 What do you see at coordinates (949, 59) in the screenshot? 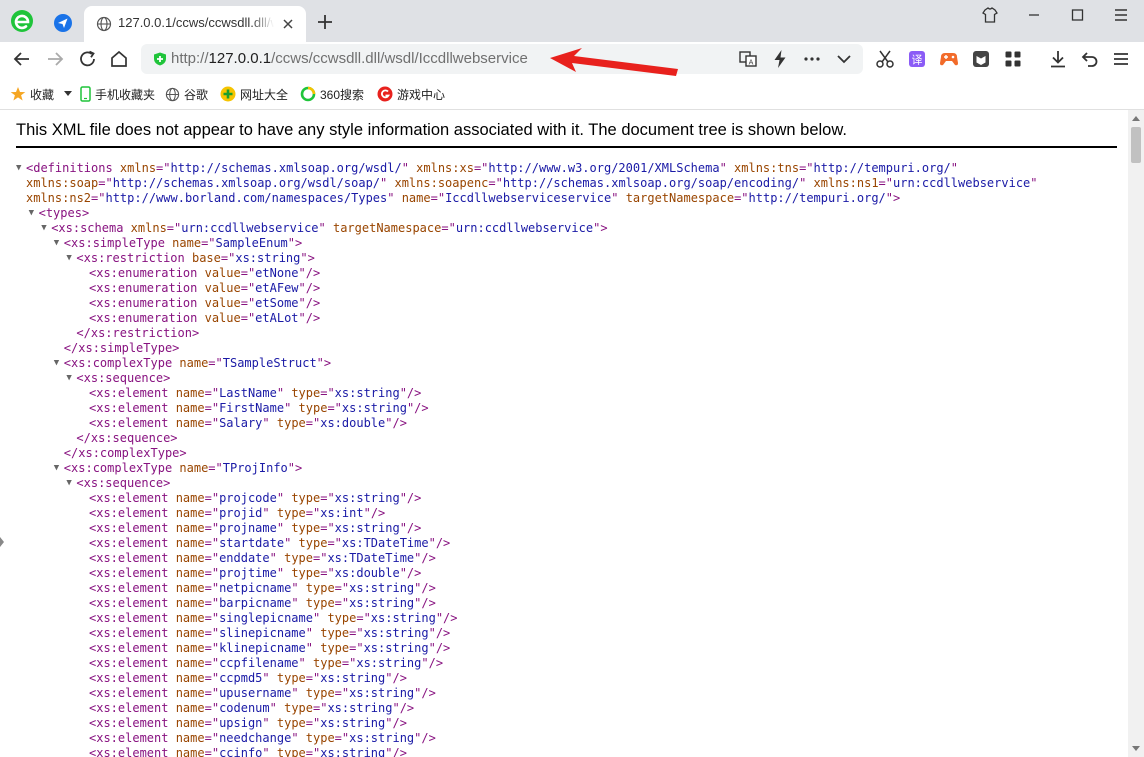
I see `gamepad-icon` at bounding box center [949, 59].